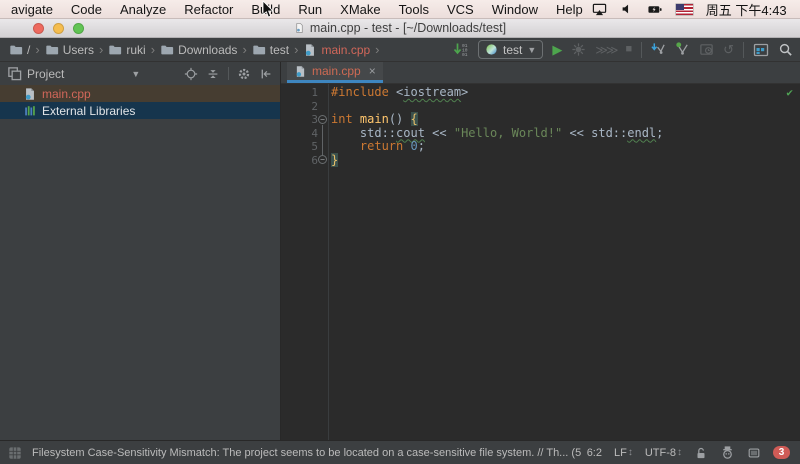  Describe the element at coordinates (140, 110) in the screenshot. I see `project-tree-item: External Libraries` at that location.